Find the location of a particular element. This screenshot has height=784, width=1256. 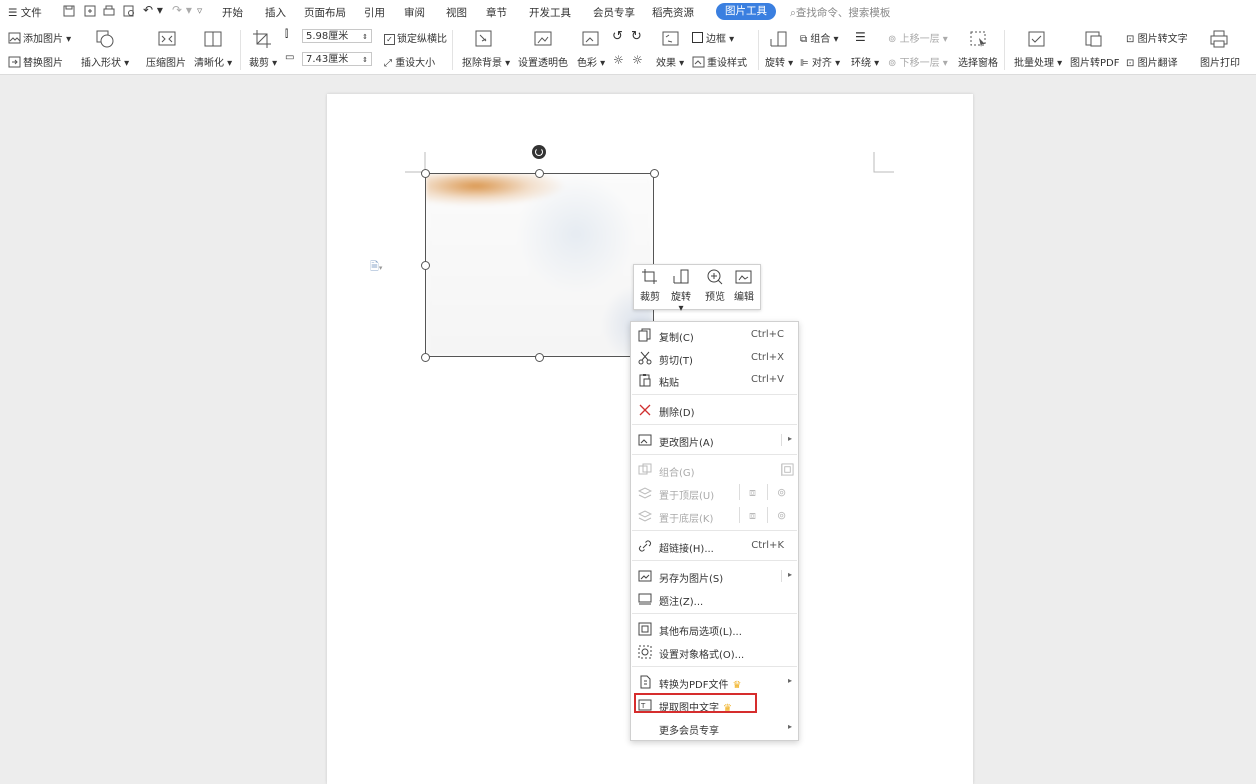

compress-button: 压缩图片 is located at coordinates (166, 61).